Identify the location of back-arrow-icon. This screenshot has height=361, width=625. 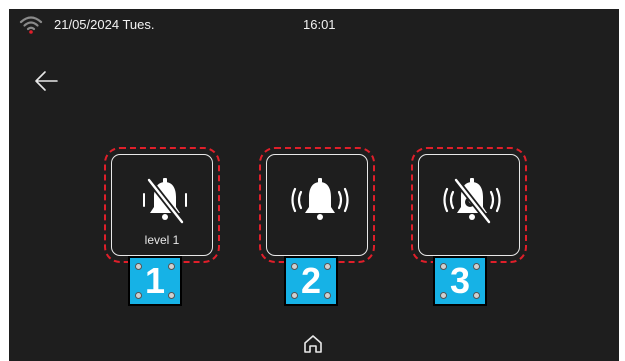
(46, 81).